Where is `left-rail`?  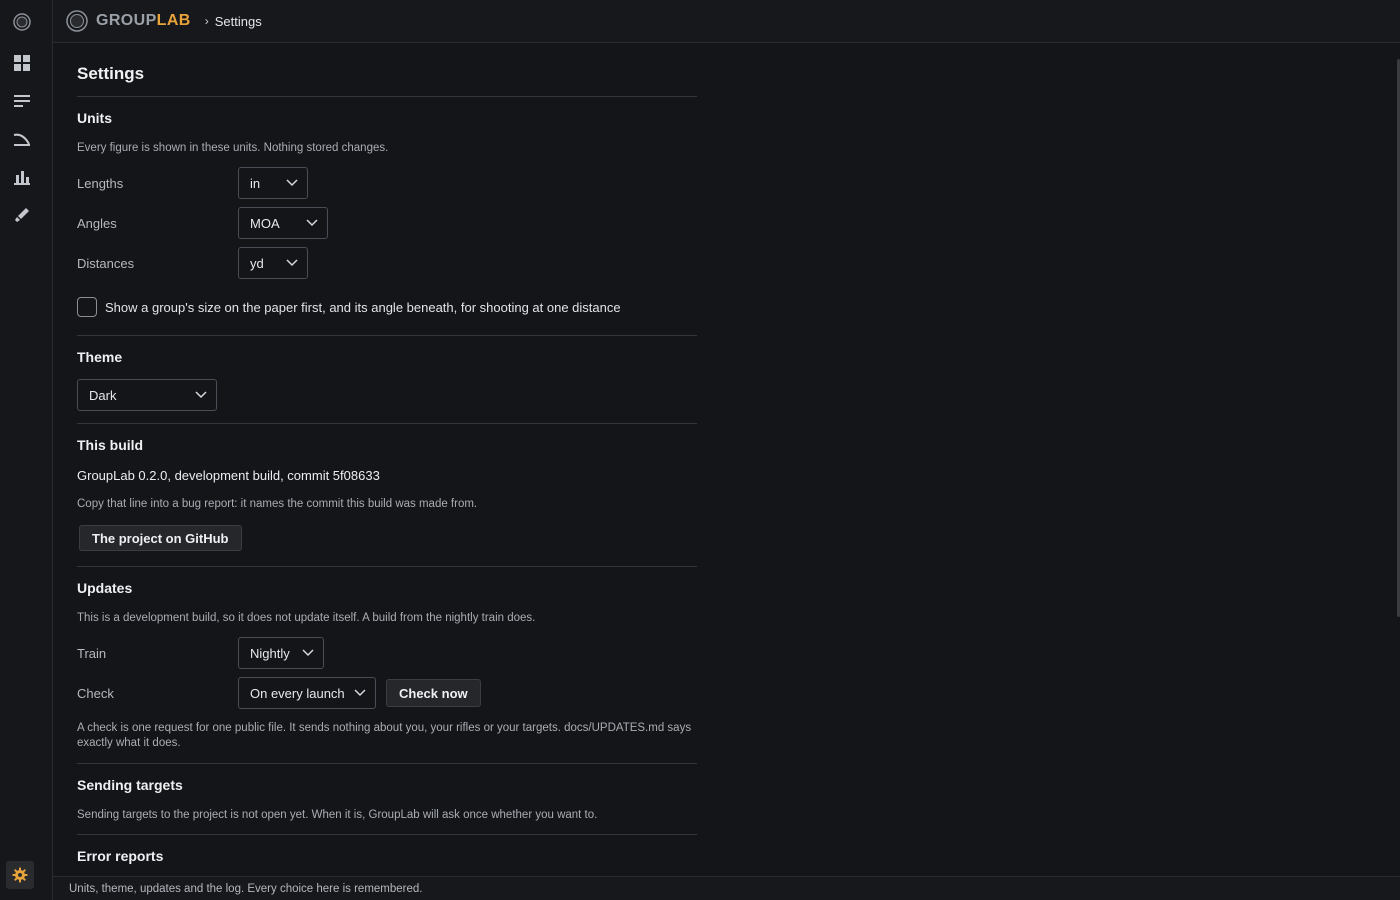
left-rail is located at coordinates (26, 450).